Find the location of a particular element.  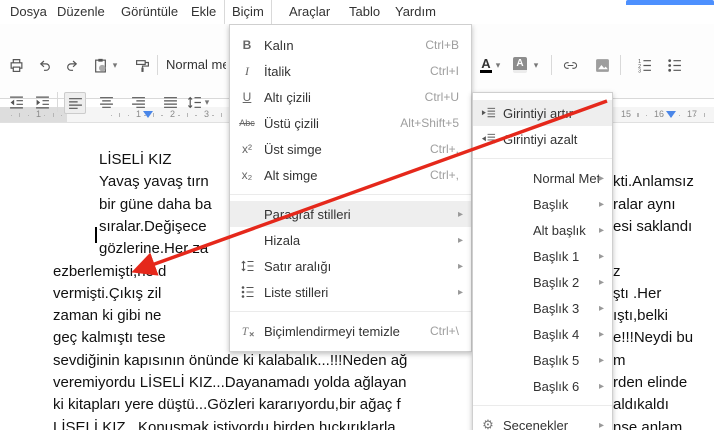

link-icon is located at coordinates (570, 65).